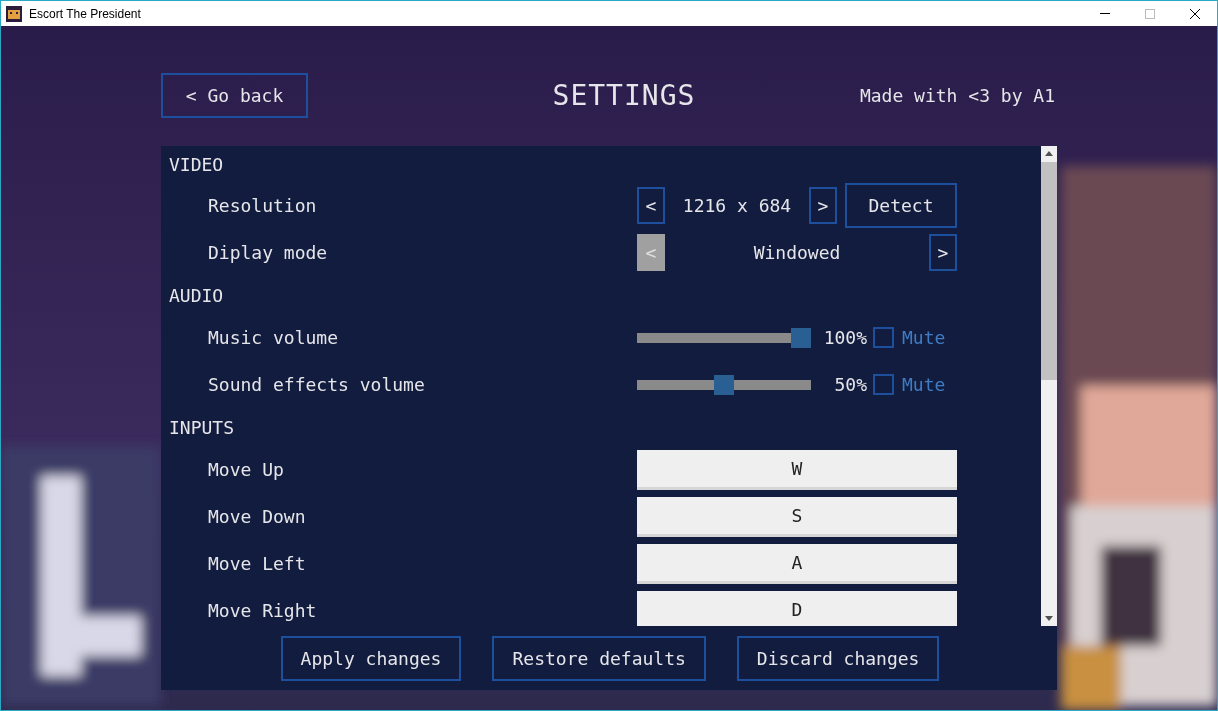 Image resolution: width=1218 pixels, height=711 pixels. Describe the element at coordinates (599, 658) in the screenshot. I see `footer-button: Restore defaults` at that location.